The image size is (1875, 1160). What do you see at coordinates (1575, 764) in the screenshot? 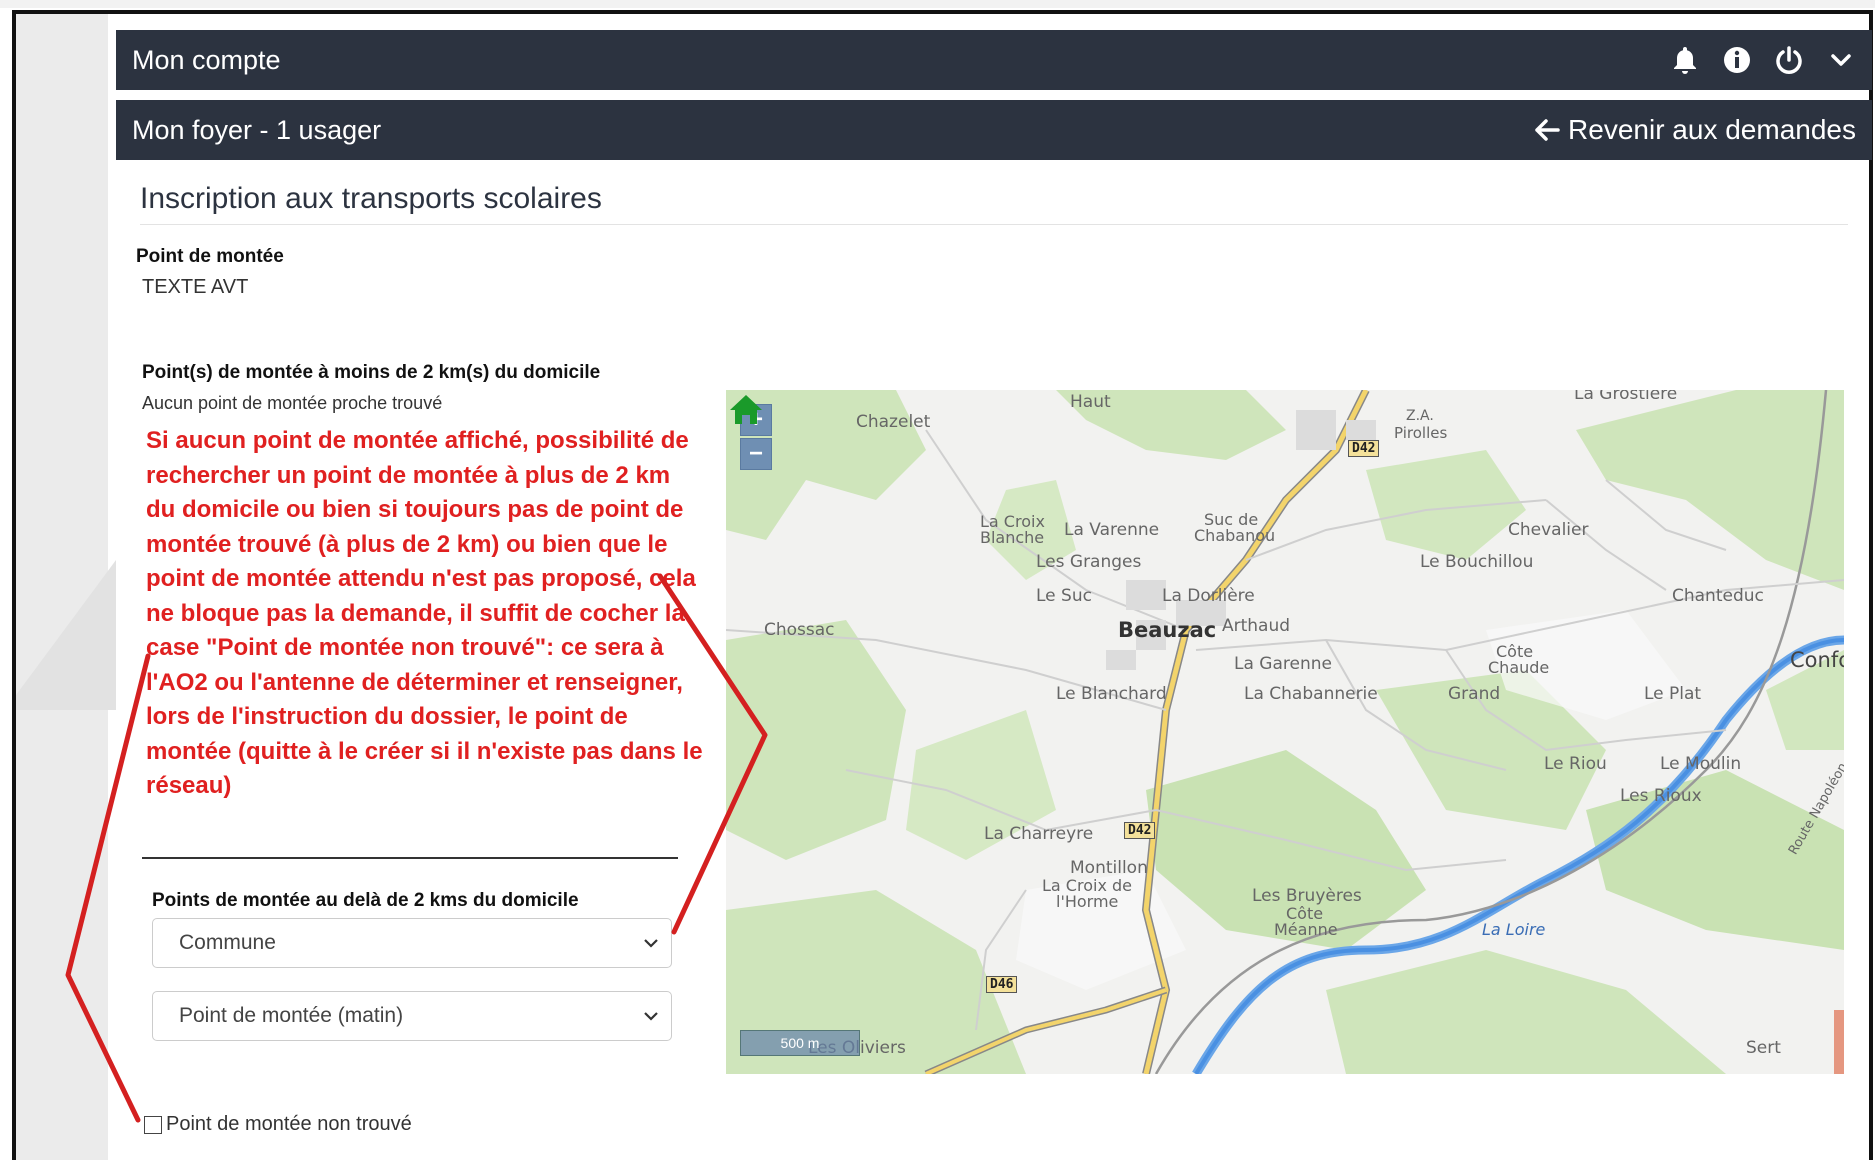
I see `map-label: Le Riou` at bounding box center [1575, 764].